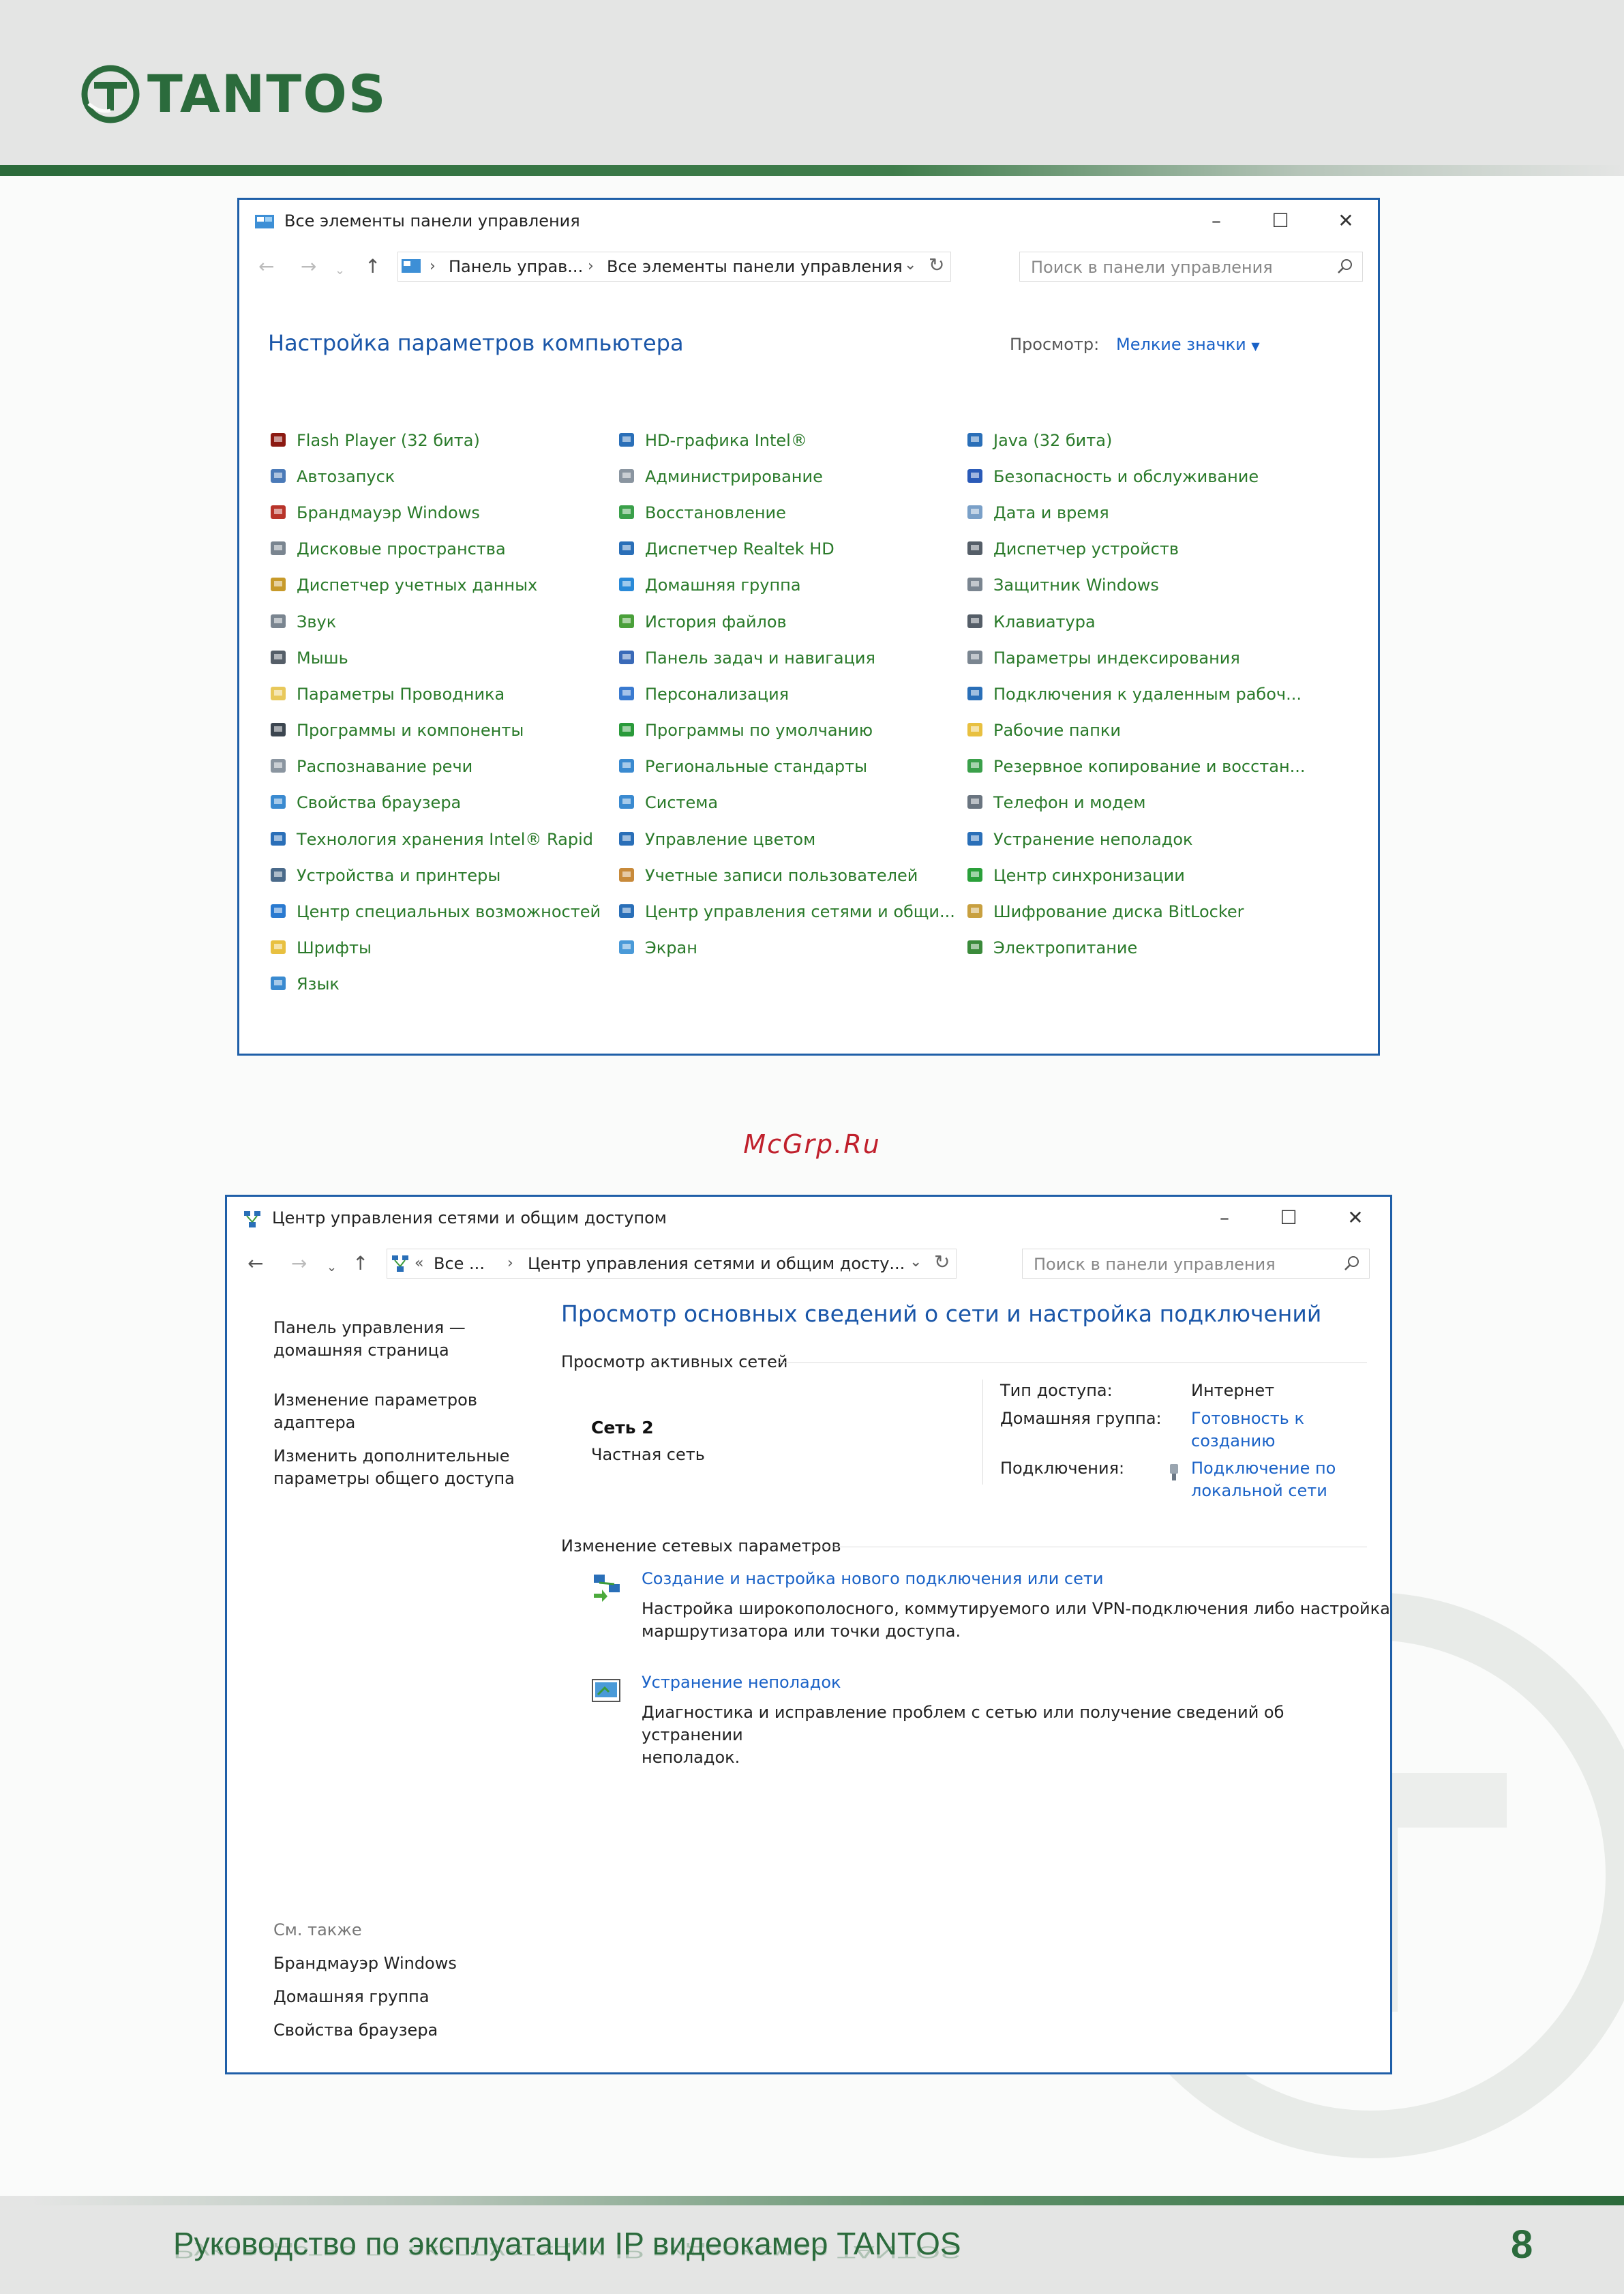 The width and height of the screenshot is (1624, 2294). What do you see at coordinates (1135, 839) in the screenshot?
I see `control-panel-item: Устранение неполадок` at bounding box center [1135, 839].